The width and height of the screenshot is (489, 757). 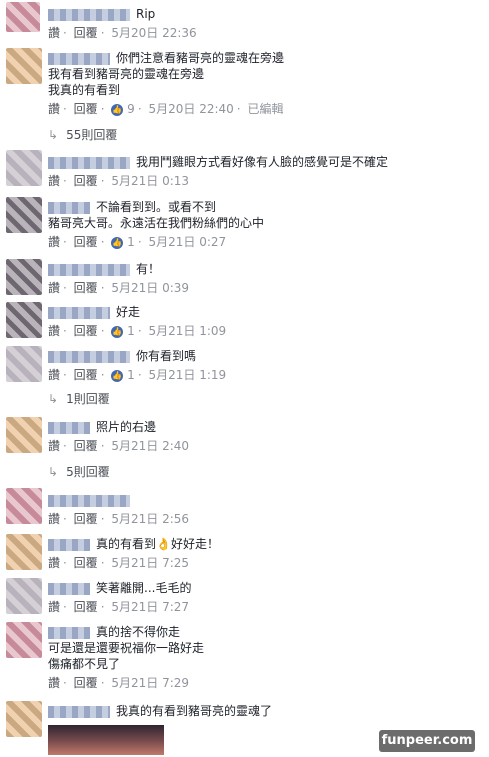 What do you see at coordinates (150, 607) in the screenshot?
I see `timestamp: 5月21日 7:27` at bounding box center [150, 607].